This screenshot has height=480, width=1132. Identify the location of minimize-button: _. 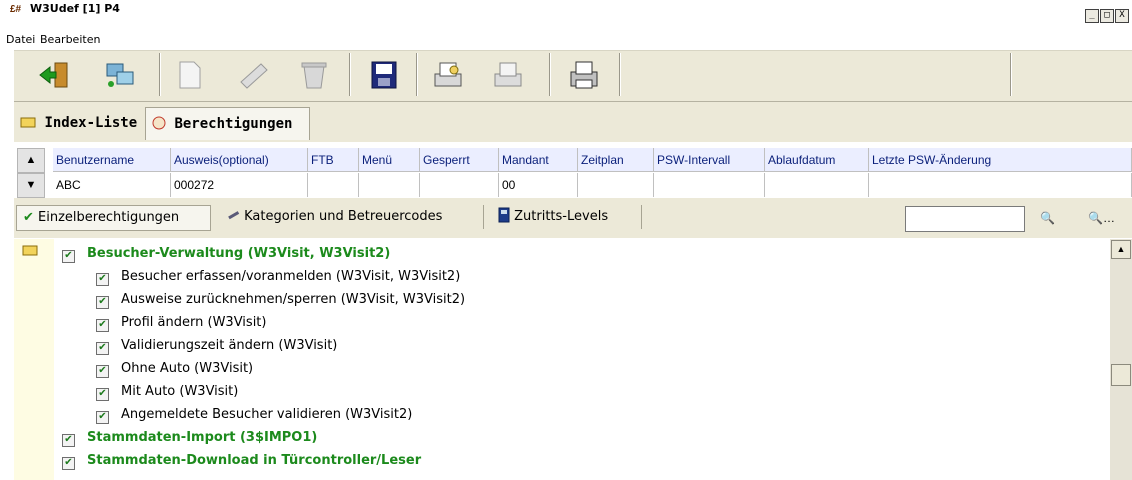
(1092, 16).